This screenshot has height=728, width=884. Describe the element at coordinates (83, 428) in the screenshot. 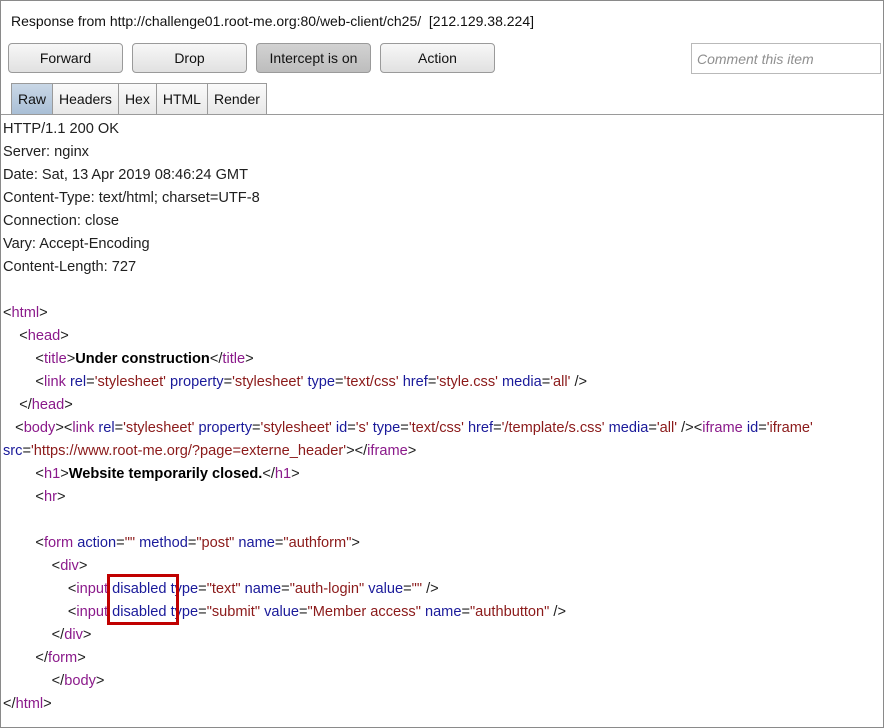

I see `tag-name: link` at that location.